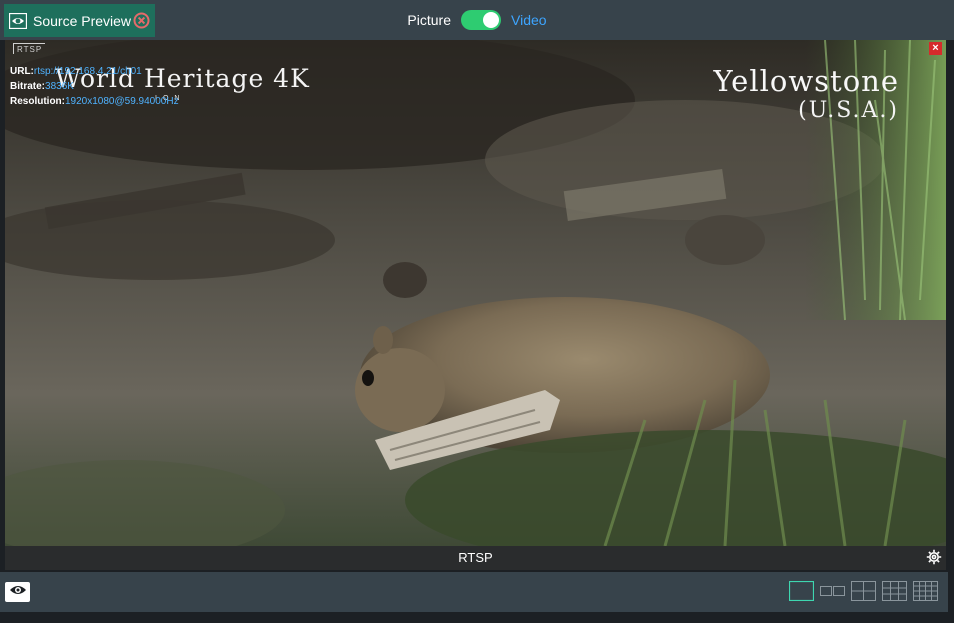 The image size is (954, 623). Describe the element at coordinates (935, 48) in the screenshot. I see `close-preview-icon: ×` at that location.